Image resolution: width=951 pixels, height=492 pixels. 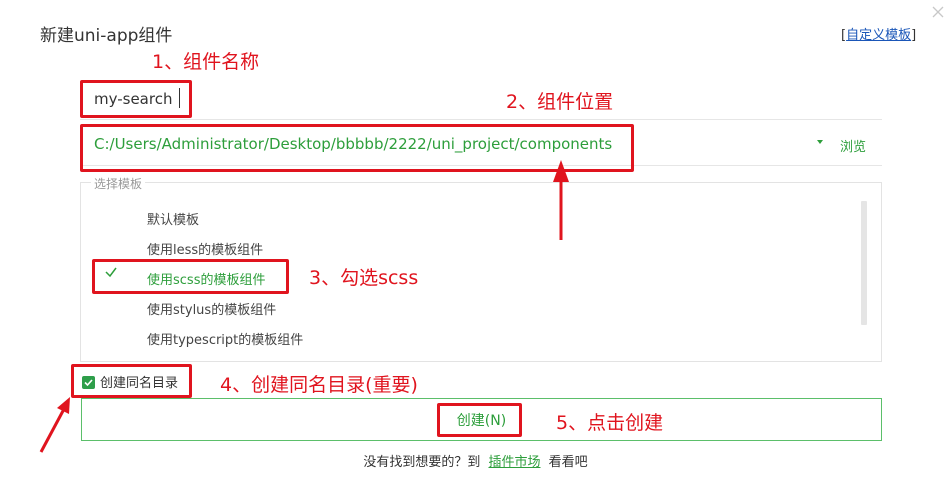 What do you see at coordinates (561, 200) in the screenshot?
I see `arrow-up-icon` at bounding box center [561, 200].